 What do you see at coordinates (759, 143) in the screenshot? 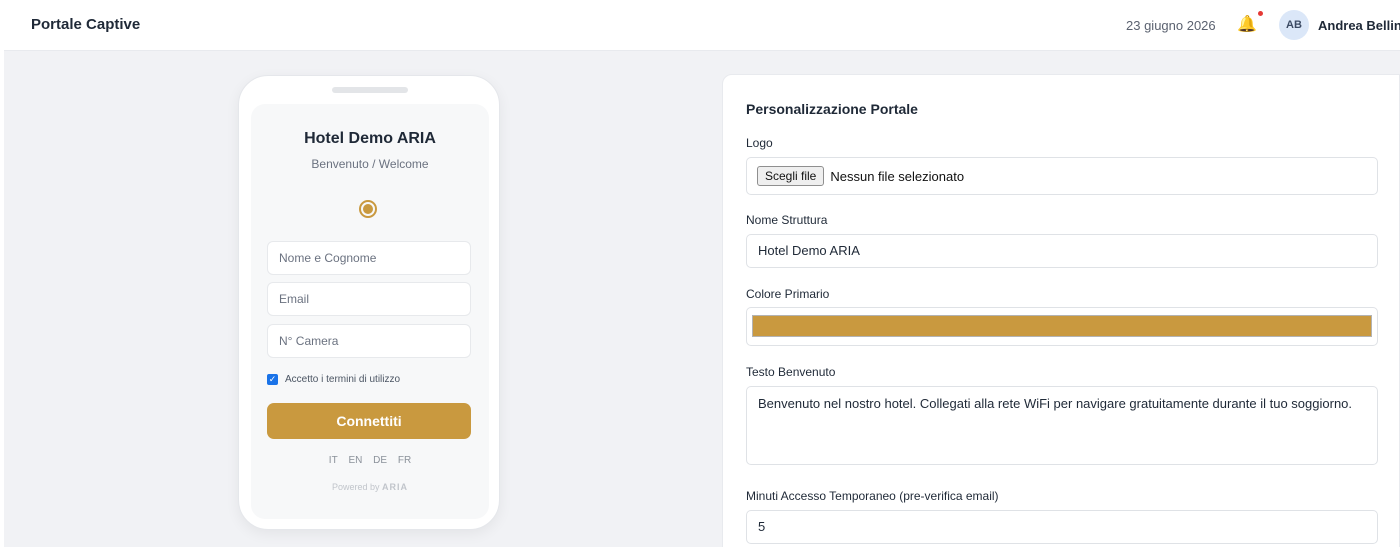
I see `logo-label: Logo` at bounding box center [759, 143].